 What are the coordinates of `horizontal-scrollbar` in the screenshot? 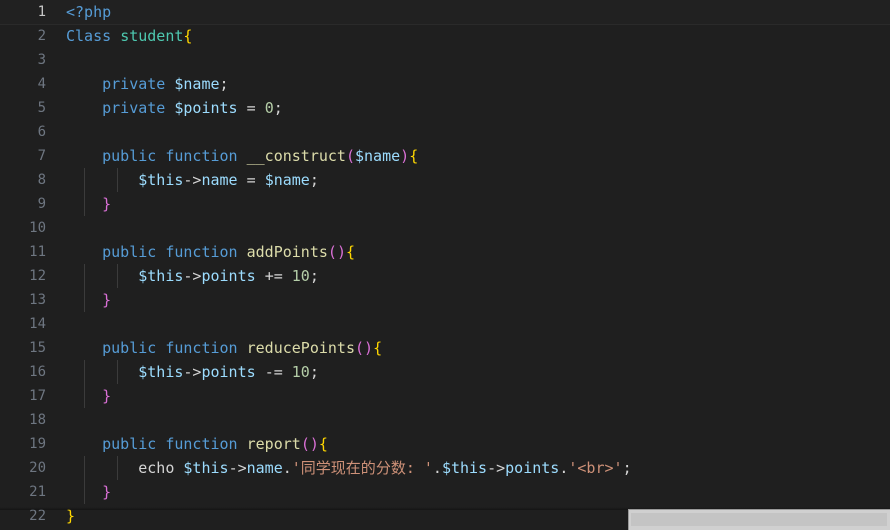 It's located at (759, 519).